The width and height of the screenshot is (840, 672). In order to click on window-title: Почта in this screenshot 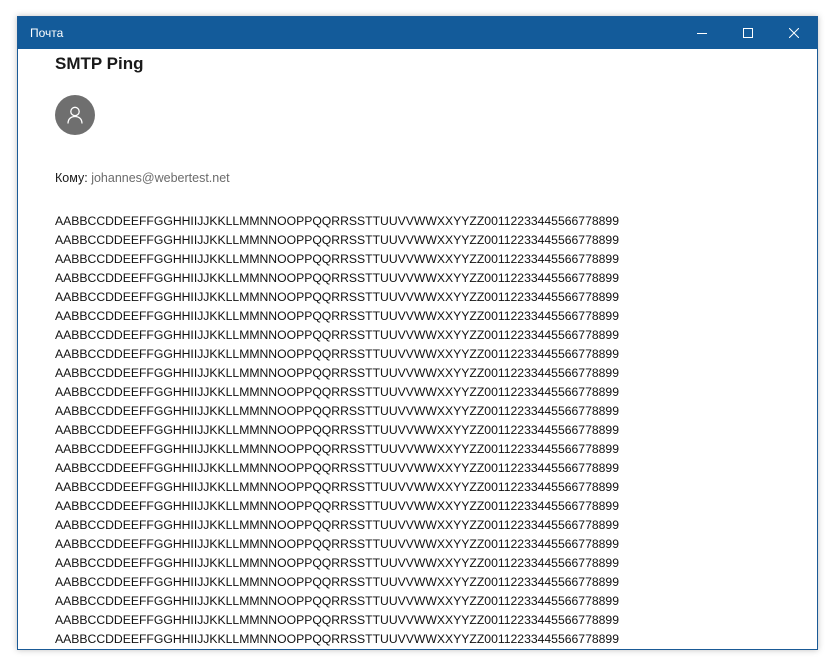, I will do `click(47, 33)`.